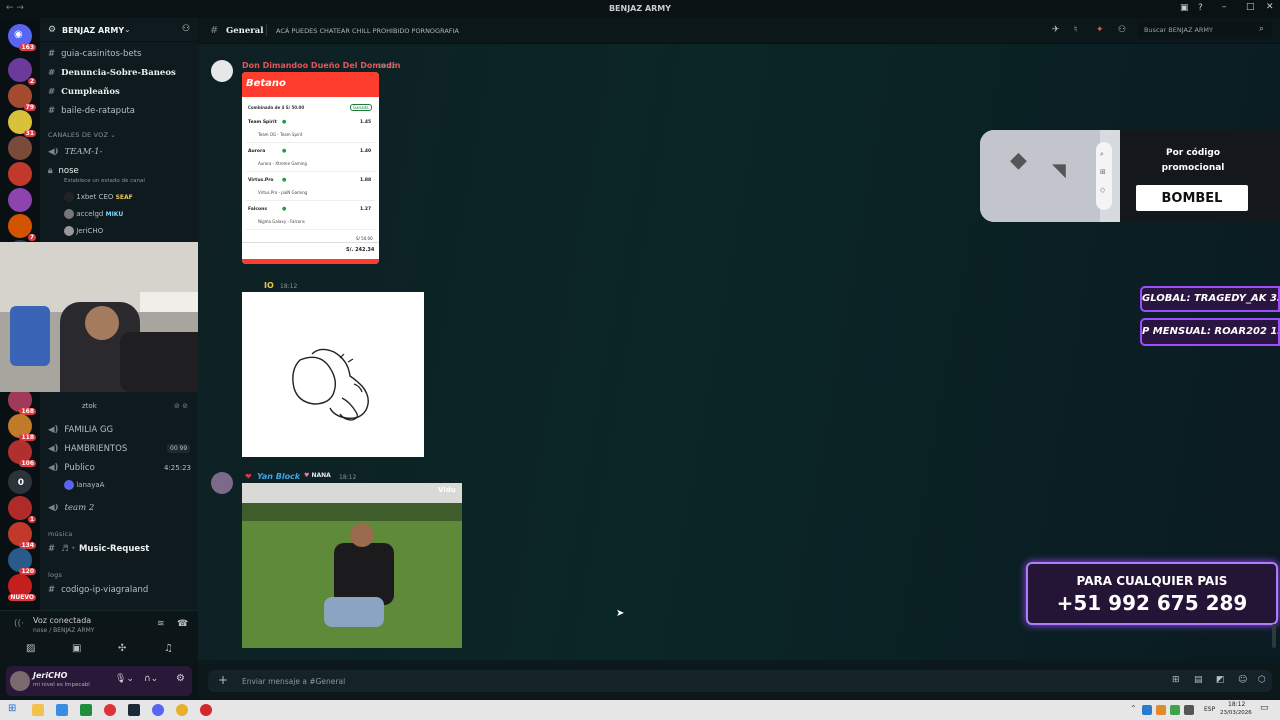 This screenshot has width=1280, height=720. What do you see at coordinates (22, 227) in the screenshot?
I see `server-icon: 7` at bounding box center [22, 227].